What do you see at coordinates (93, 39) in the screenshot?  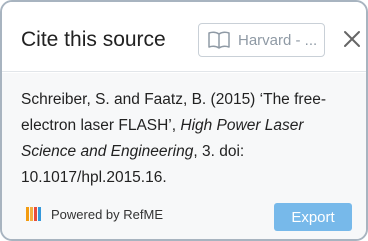 I see `popup-title: Cite this source` at bounding box center [93, 39].